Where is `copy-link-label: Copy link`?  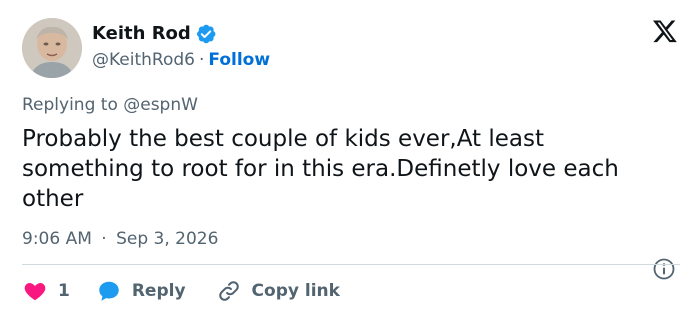 copy-link-label: Copy link is located at coordinates (295, 291).